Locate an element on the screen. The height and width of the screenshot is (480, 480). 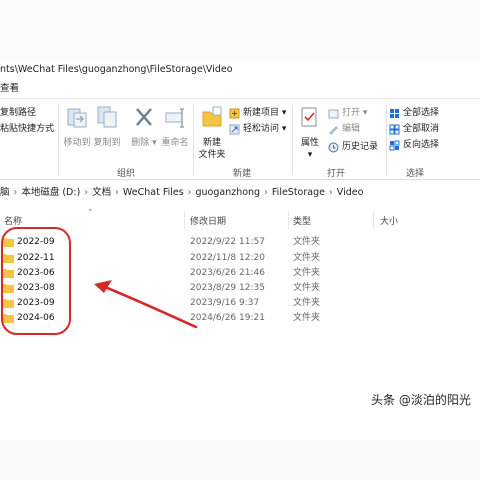
group-label-organize: 组织 is located at coordinates (126, 174).